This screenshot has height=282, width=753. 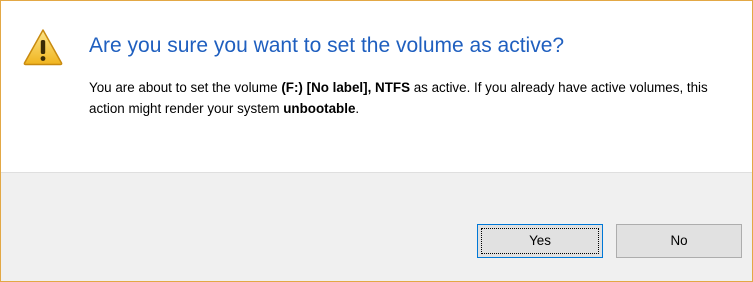 I want to click on no-button: No, so click(x=679, y=241).